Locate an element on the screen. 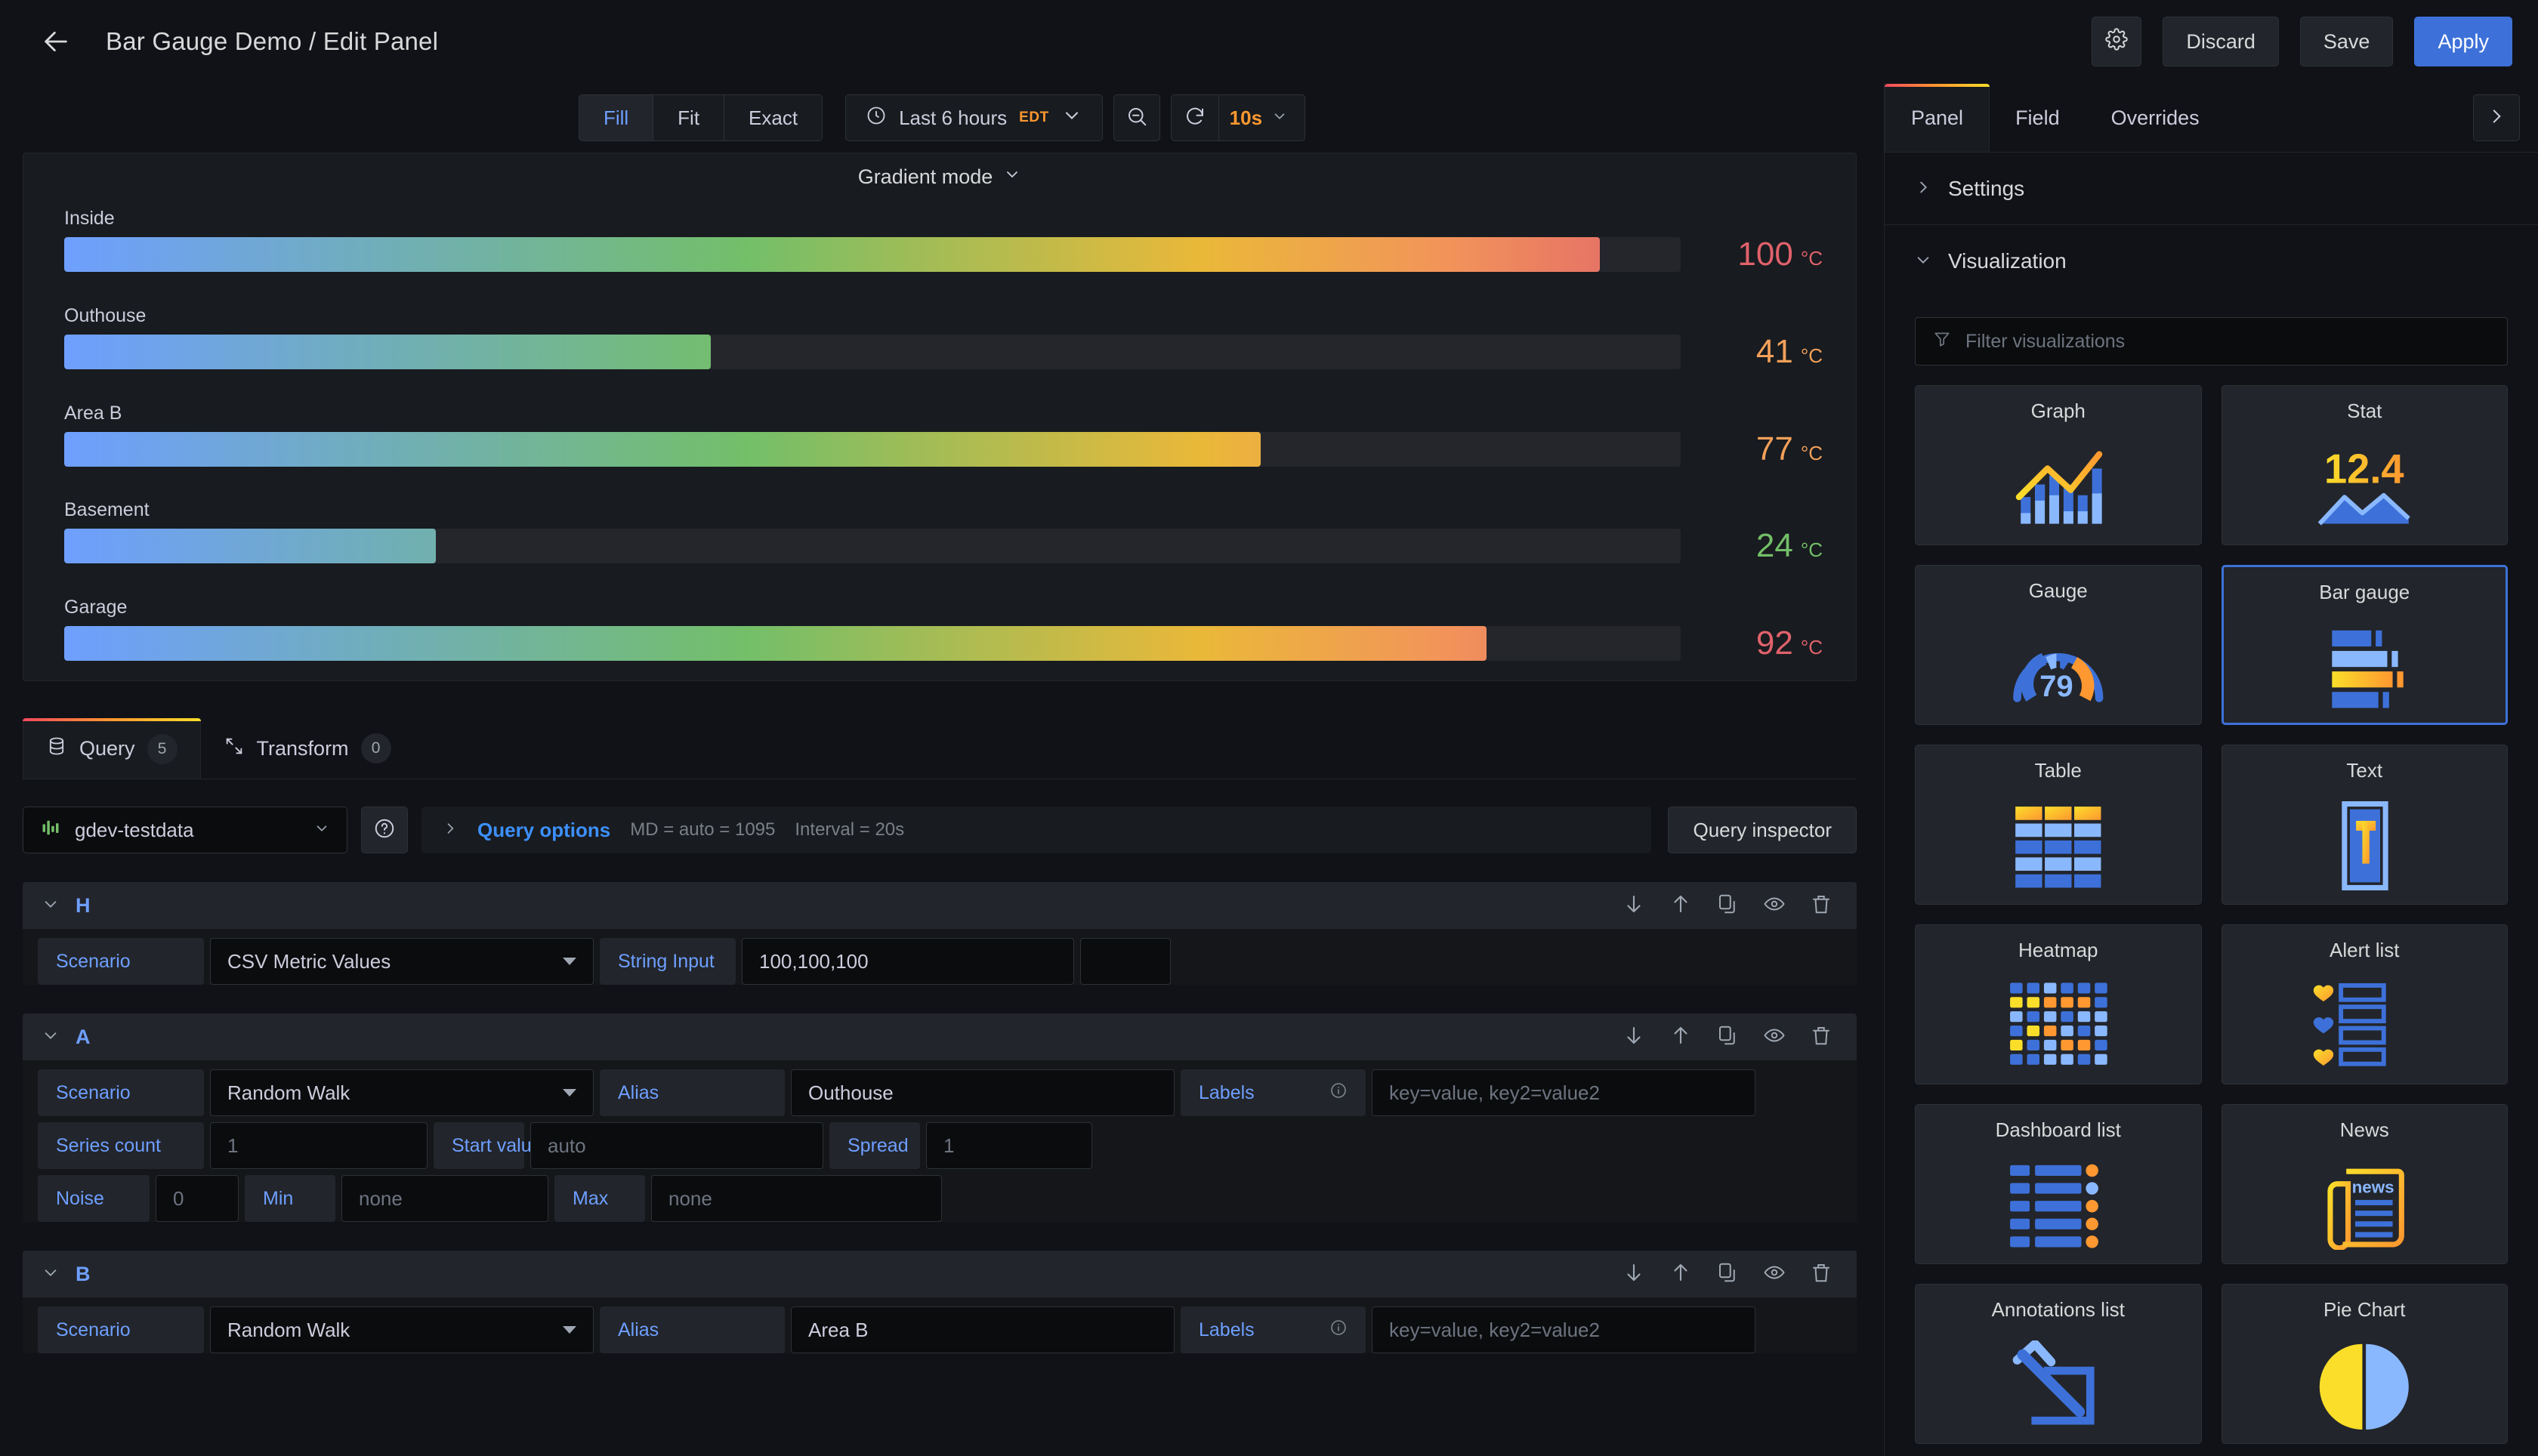 Image resolution: width=2538 pixels, height=1456 pixels. page-title: Bar Gauge Demo / Edit Panel is located at coordinates (272, 41).